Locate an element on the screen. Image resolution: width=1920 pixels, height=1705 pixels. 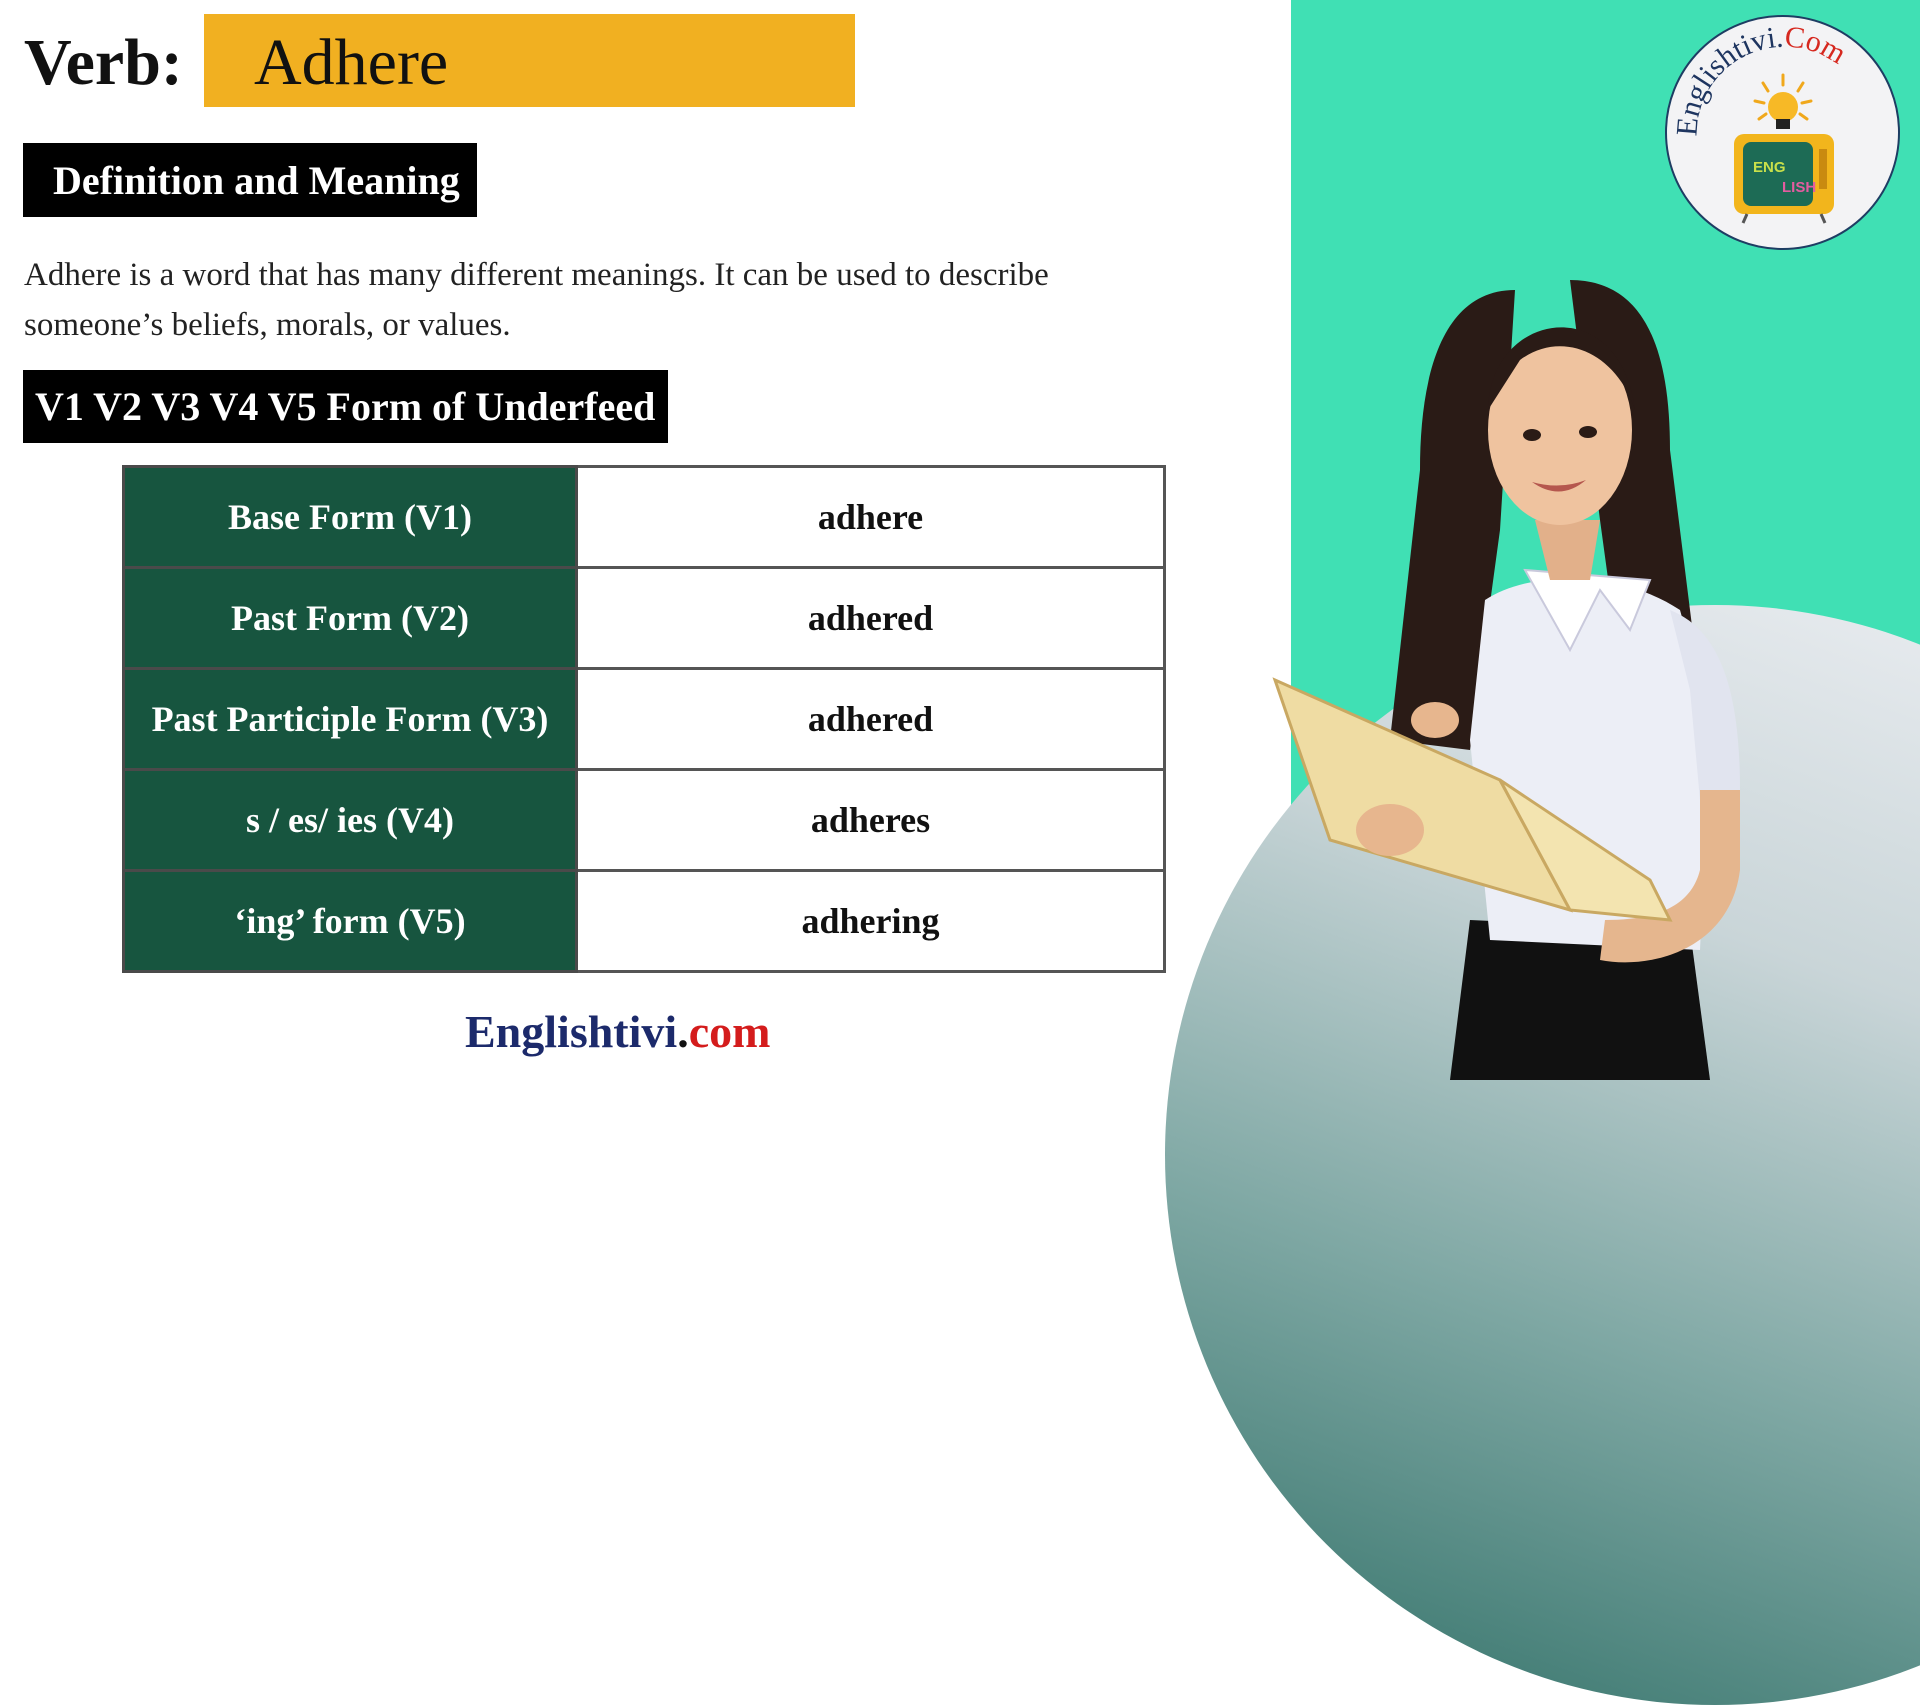
verb-label: Verb: is located at coordinates (103, 62).